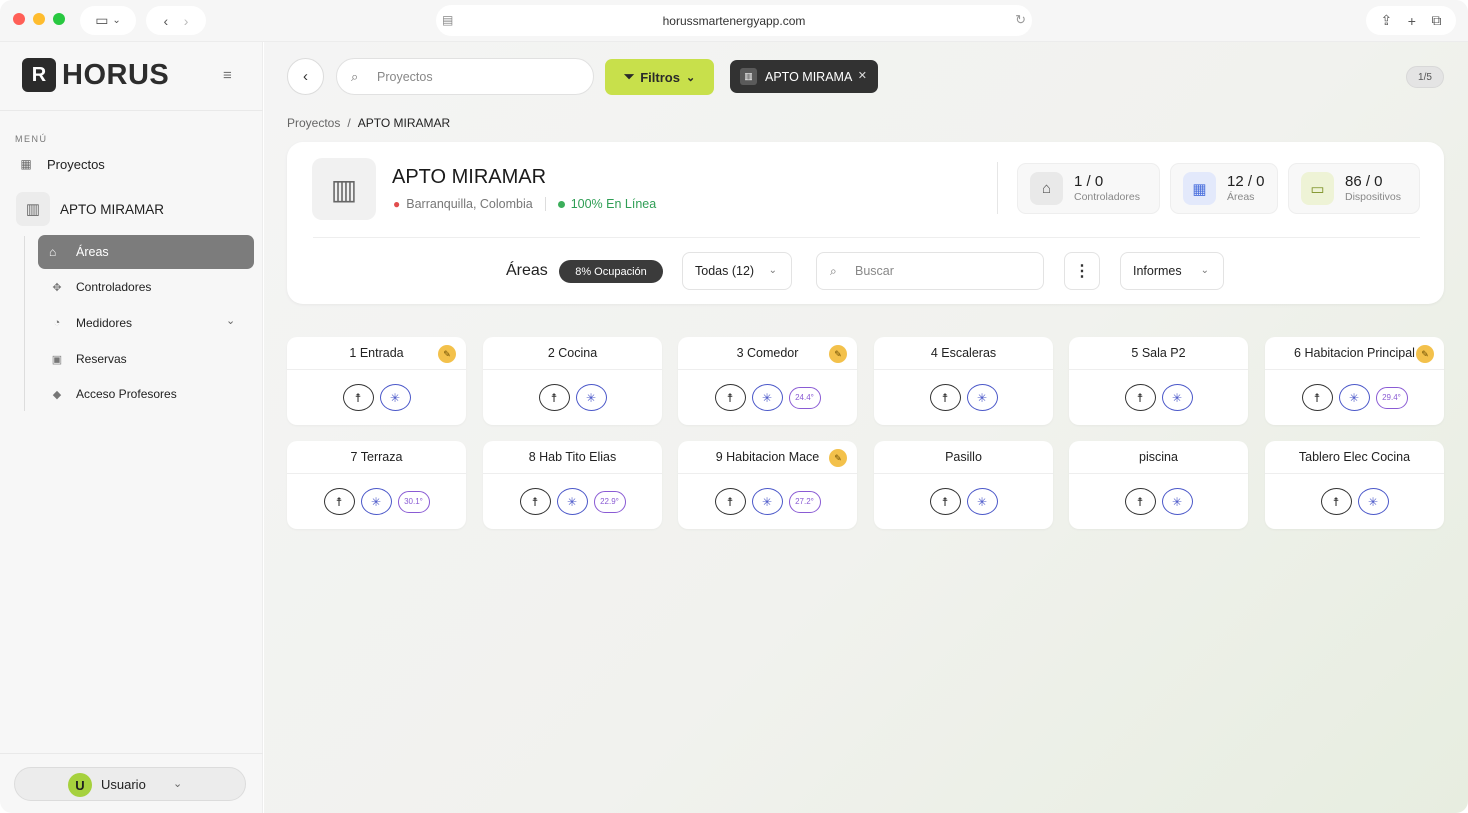 This screenshot has width=1468, height=813. What do you see at coordinates (545, 204) in the screenshot?
I see `divider` at bounding box center [545, 204].